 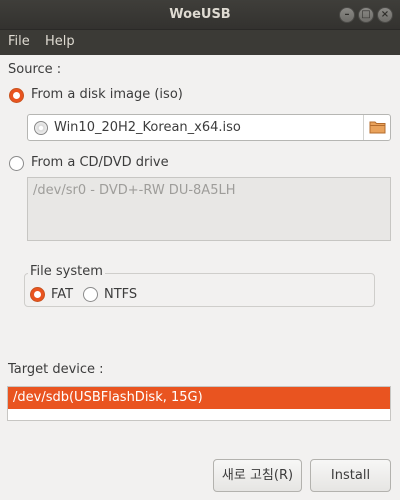 I want to click on drive-list: /dev/sr0 - DVD+-RW DU-8A5LH, so click(x=209, y=209).